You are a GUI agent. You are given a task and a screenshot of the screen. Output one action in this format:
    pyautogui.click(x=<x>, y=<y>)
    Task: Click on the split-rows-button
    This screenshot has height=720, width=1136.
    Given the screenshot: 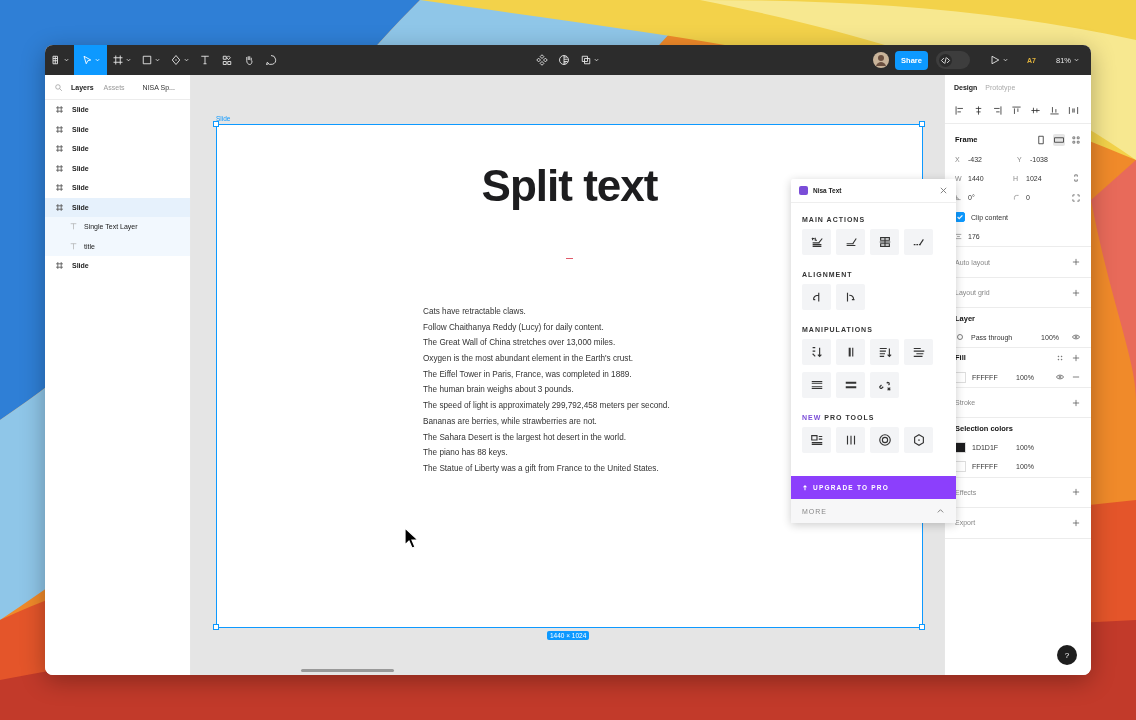 What is the action you would take?
    pyautogui.click(x=884, y=242)
    